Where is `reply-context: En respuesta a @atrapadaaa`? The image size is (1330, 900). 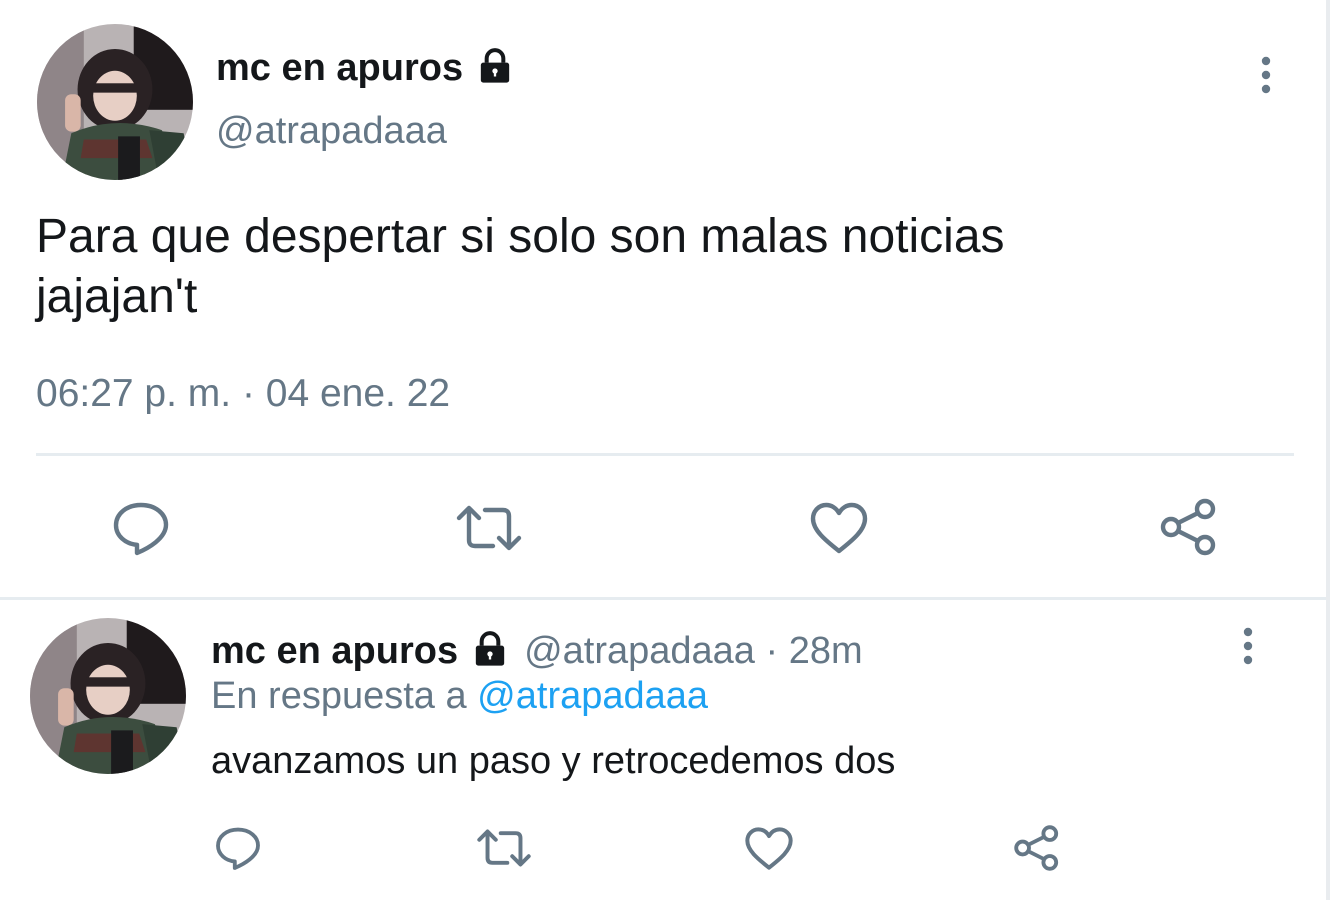 reply-context: En respuesta a @atrapadaaa is located at coordinates (459, 696).